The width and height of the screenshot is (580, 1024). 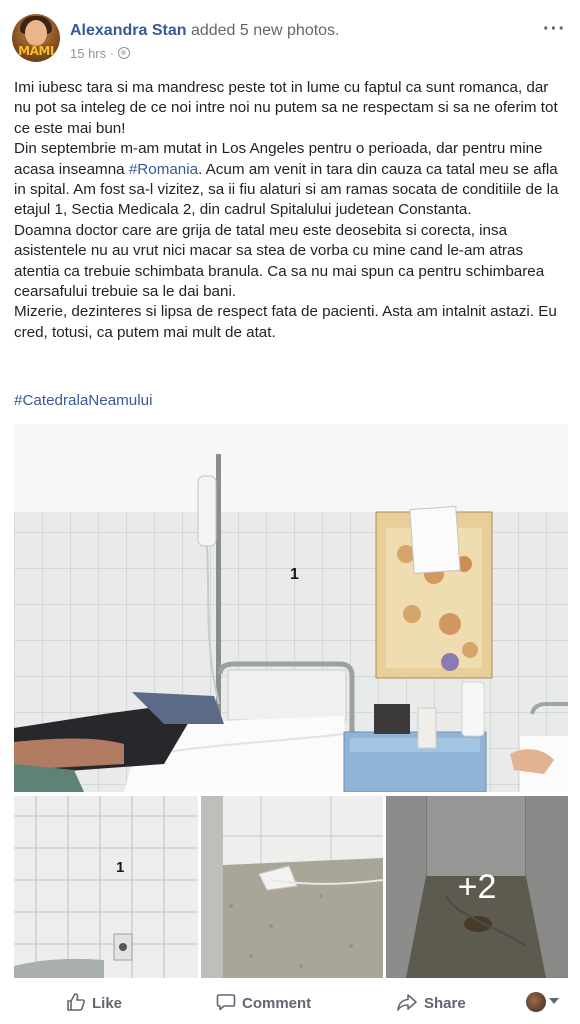 I want to click on thumbs-up-icon, so click(x=76, y=1002).